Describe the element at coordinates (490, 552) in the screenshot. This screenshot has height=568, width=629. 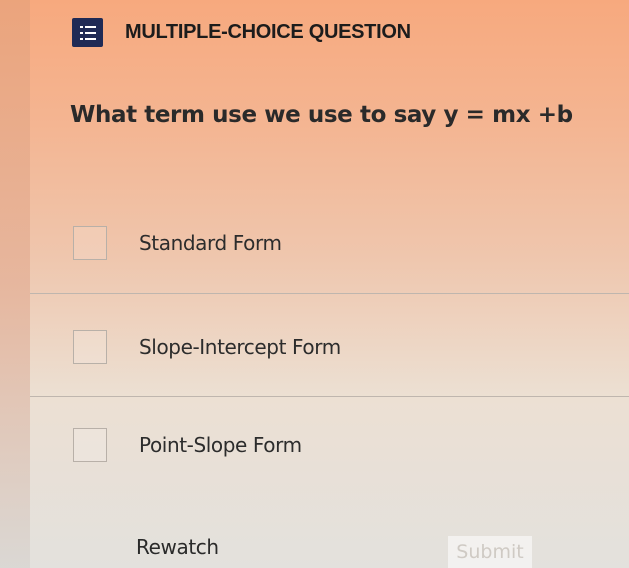
I see `submit-button: Submit` at that location.